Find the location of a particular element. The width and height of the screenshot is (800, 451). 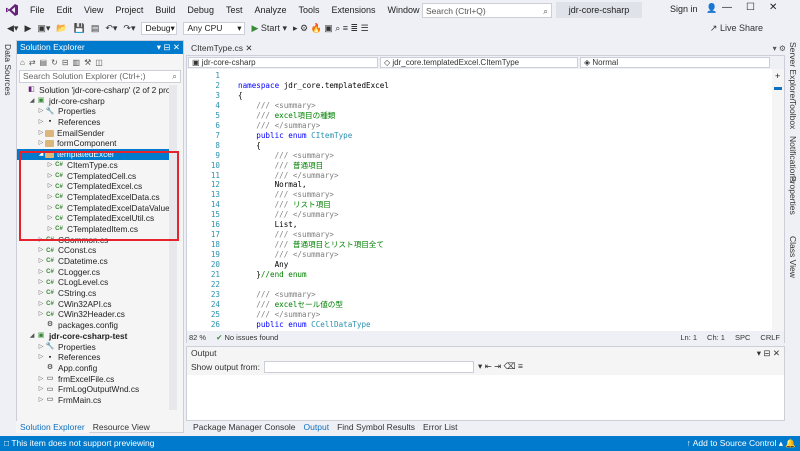

data-sources-tab: Data Sources is located at coordinates (8, 70).